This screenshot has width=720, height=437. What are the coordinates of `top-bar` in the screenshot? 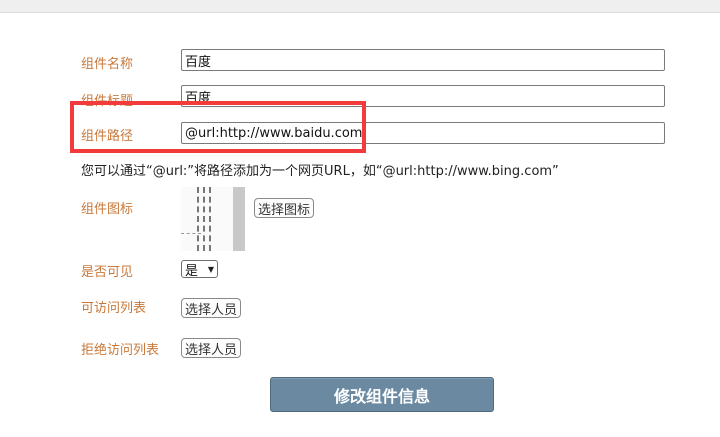 It's located at (360, 6).